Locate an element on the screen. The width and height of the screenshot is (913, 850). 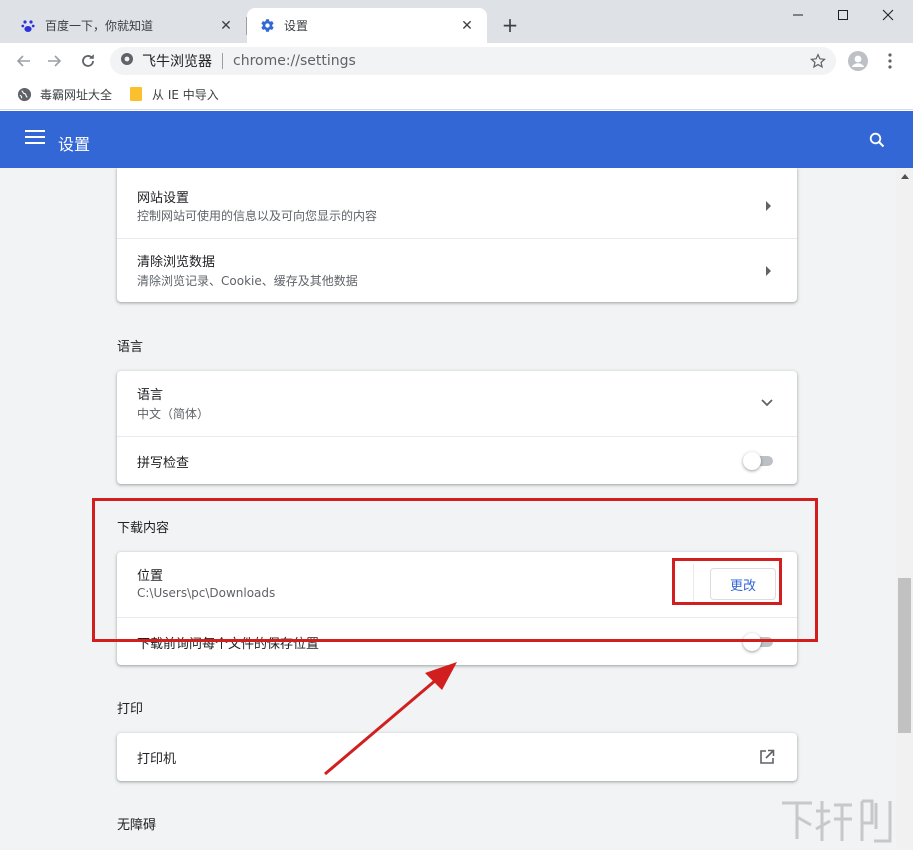
row-title: 打印机 is located at coordinates (157, 759).